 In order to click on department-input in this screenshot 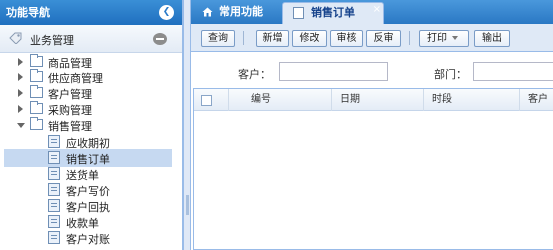, I will do `click(513, 71)`.